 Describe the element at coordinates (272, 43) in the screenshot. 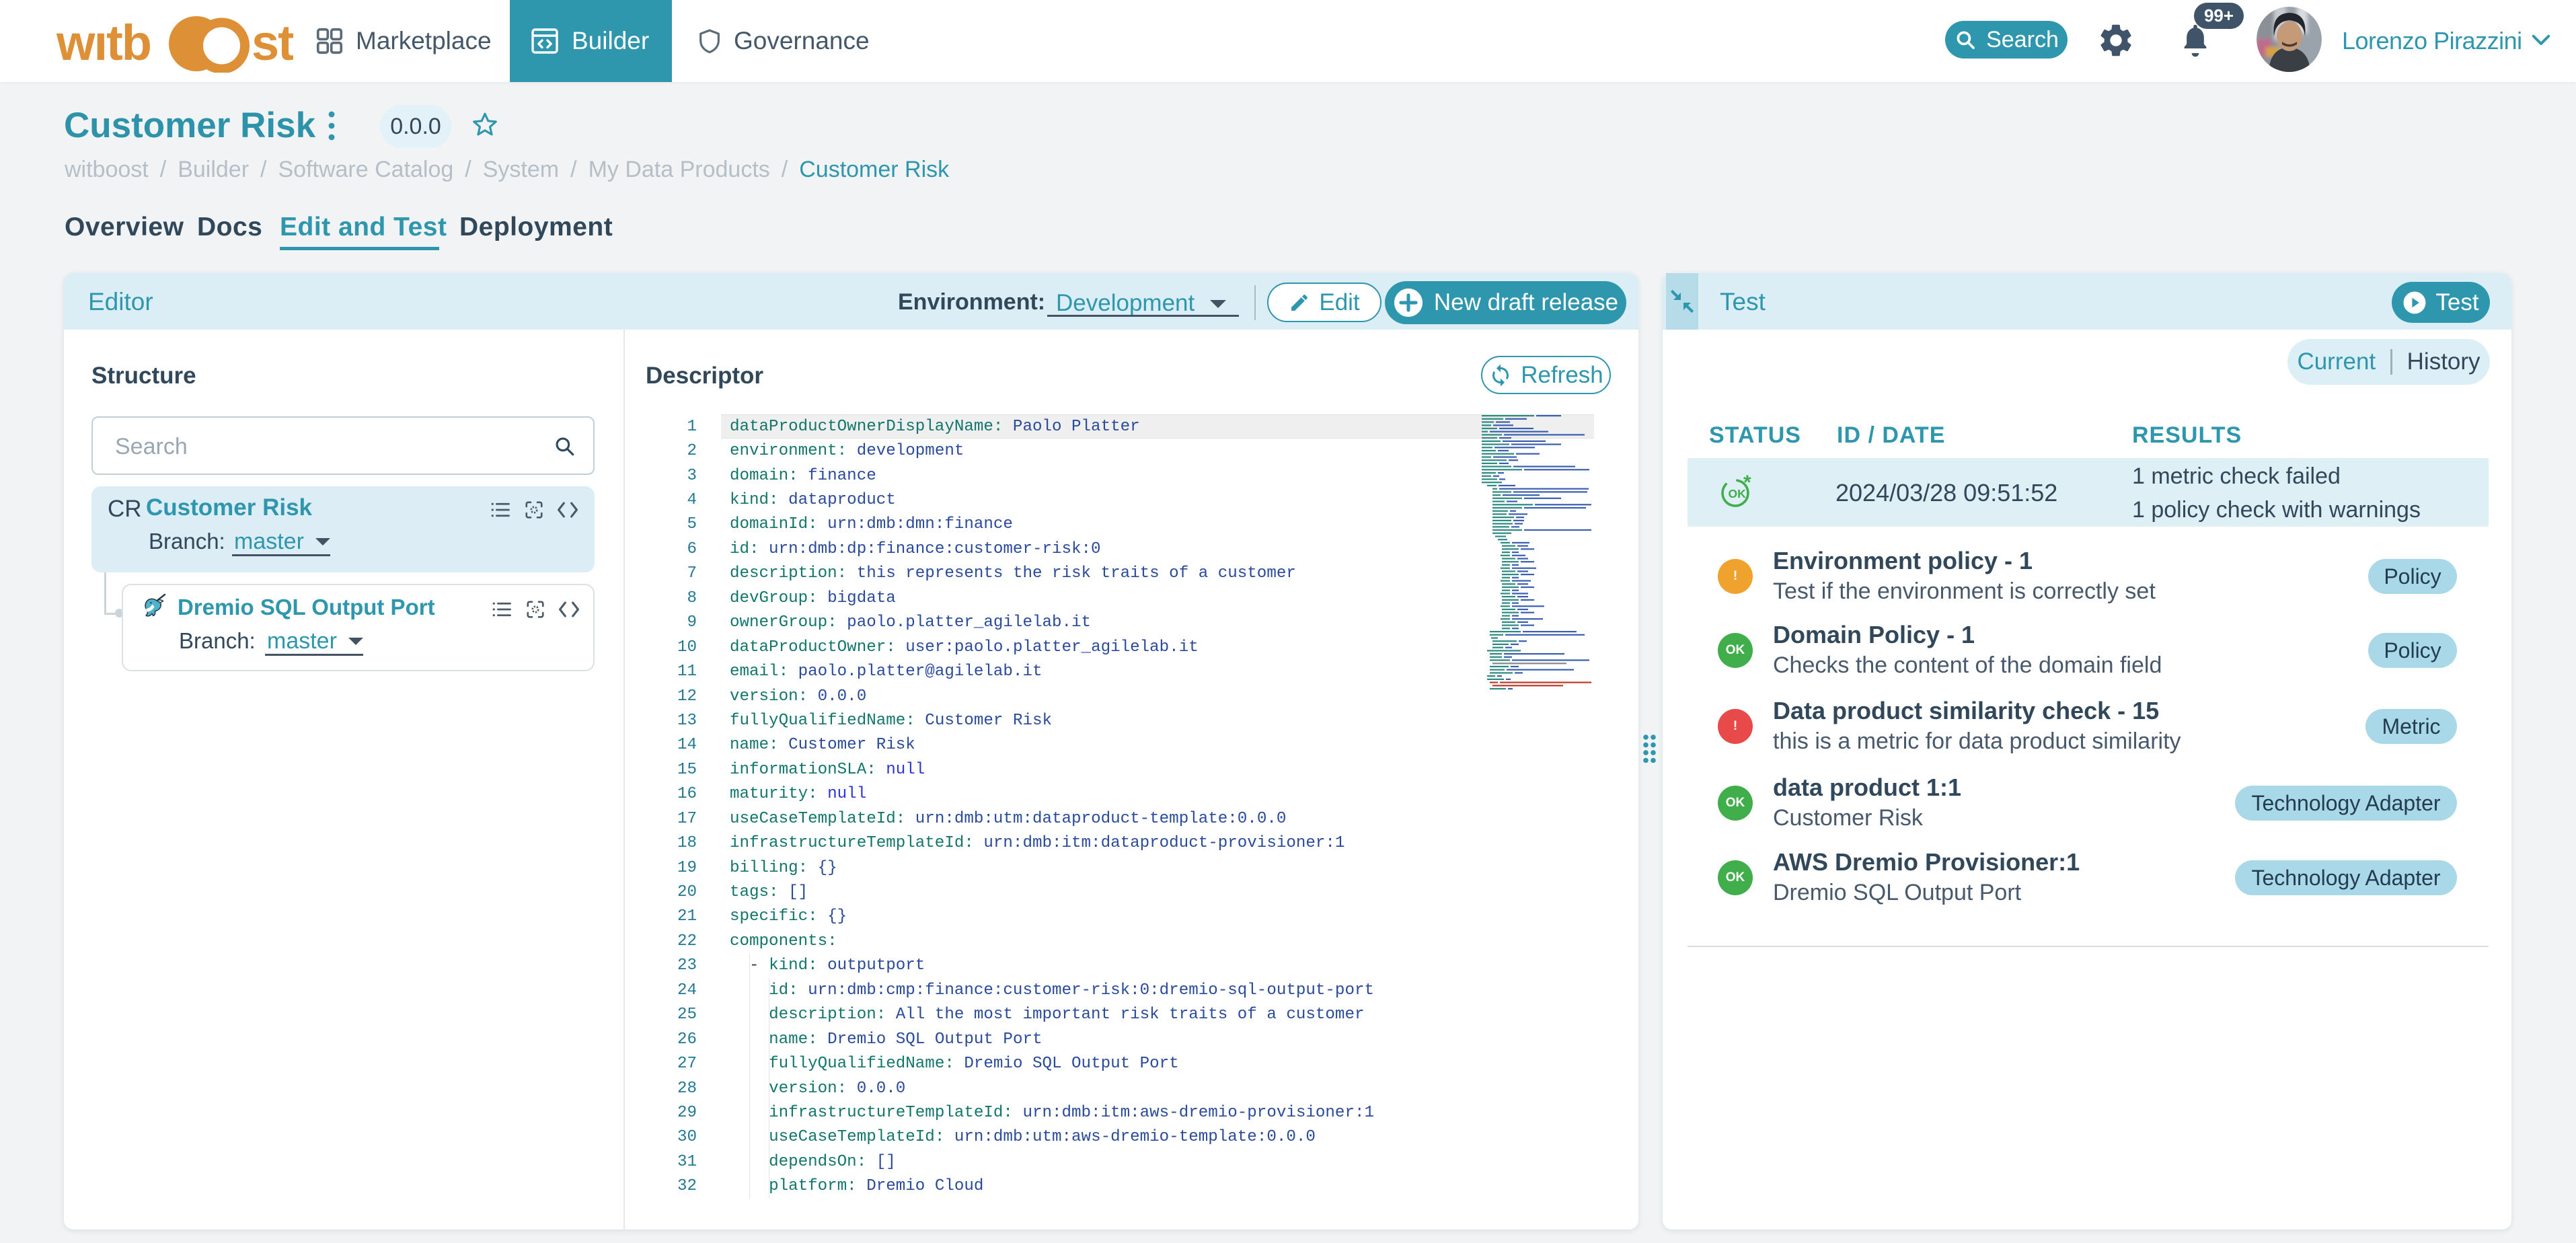

I see `svg-text: st` at that location.